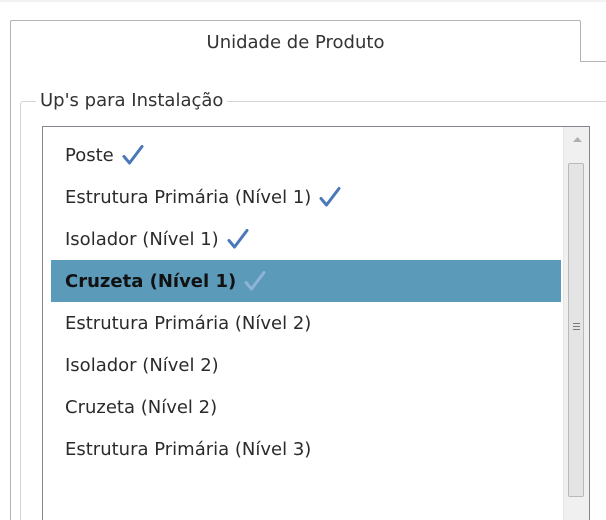 Image resolution: width=606 pixels, height=520 pixels. What do you see at coordinates (142, 365) in the screenshot?
I see `list-item-label: Isolador (Nível 2)` at bounding box center [142, 365].